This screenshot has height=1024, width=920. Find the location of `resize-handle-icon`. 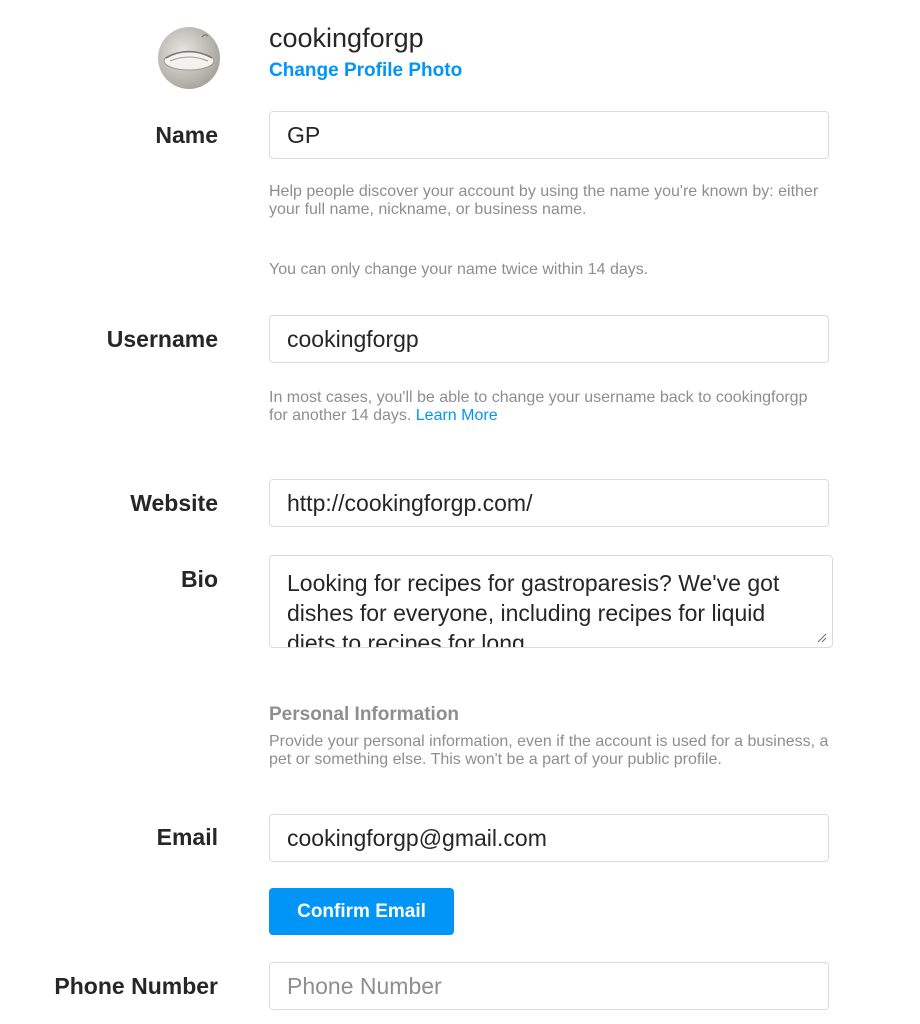

resize-handle-icon is located at coordinates (821, 637).